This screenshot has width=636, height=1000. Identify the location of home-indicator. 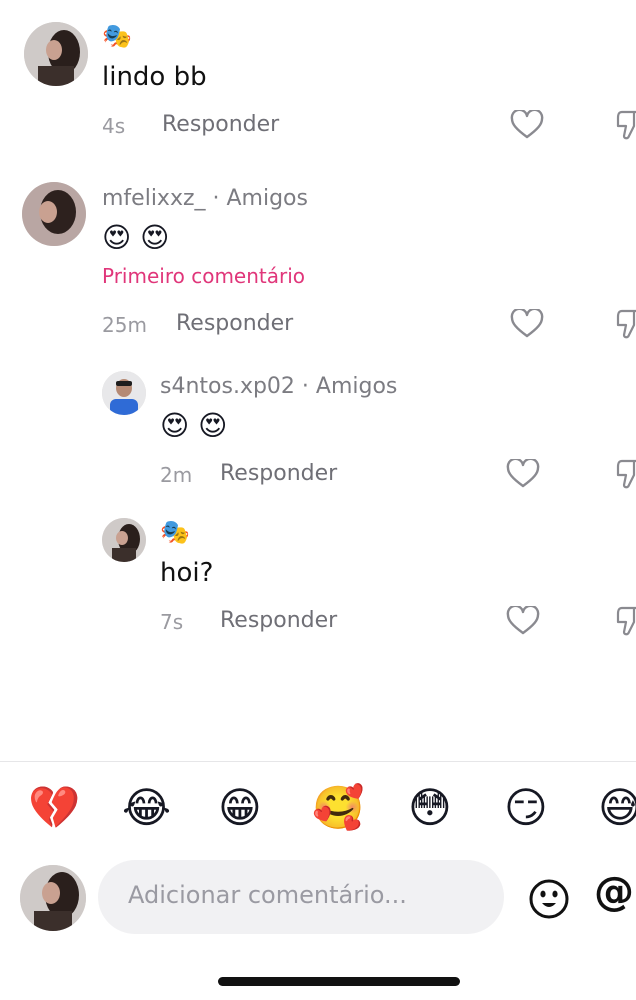
(339, 981).